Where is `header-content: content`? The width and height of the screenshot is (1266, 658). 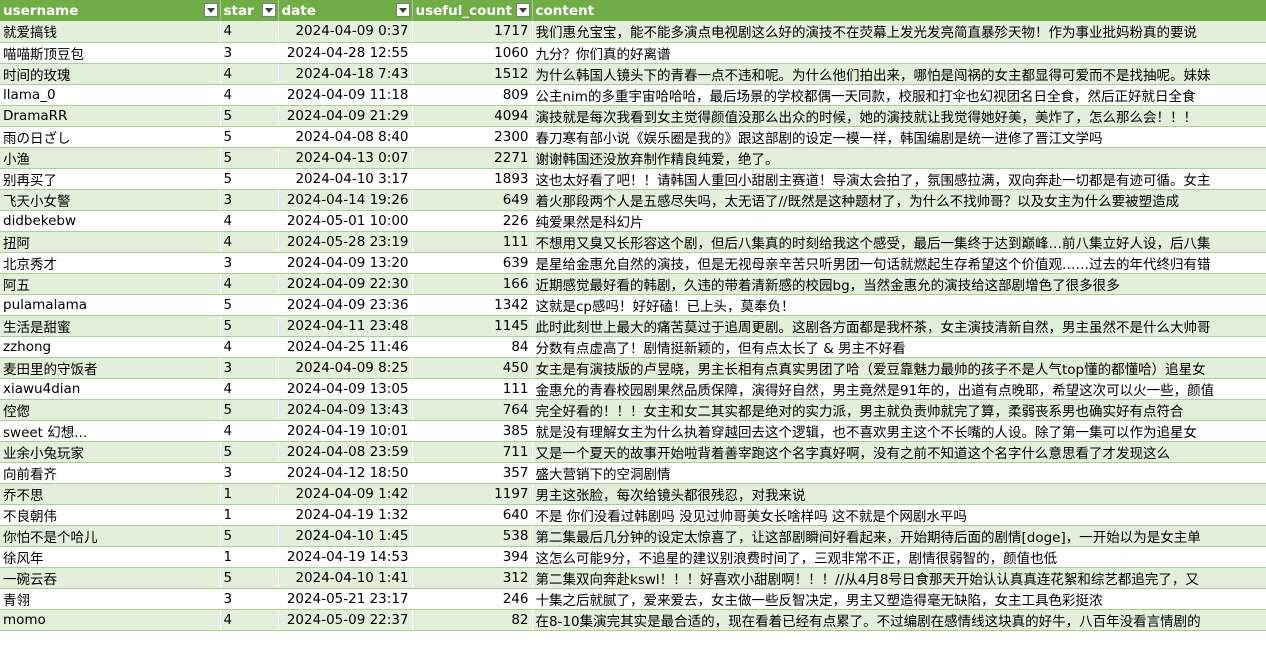
header-content: content is located at coordinates (899, 10).